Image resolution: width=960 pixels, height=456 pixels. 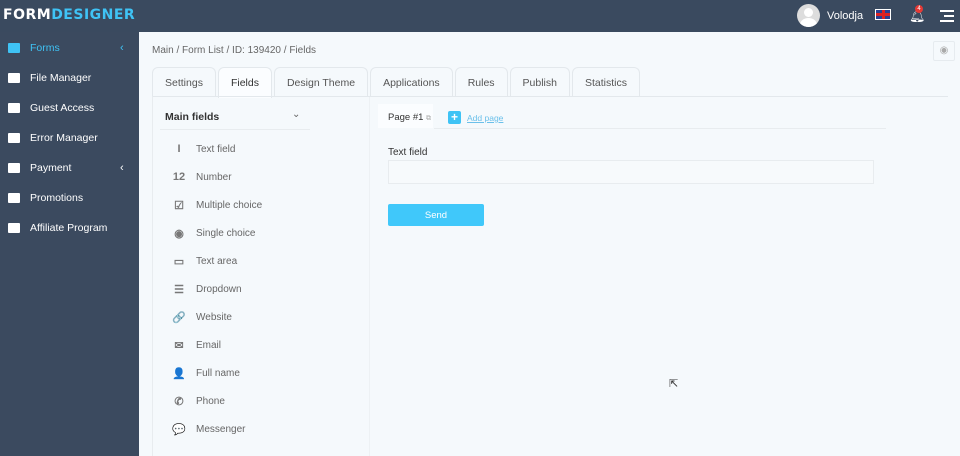 What do you see at coordinates (428, 118) in the screenshot?
I see `copy-icon: ⧉` at bounding box center [428, 118].